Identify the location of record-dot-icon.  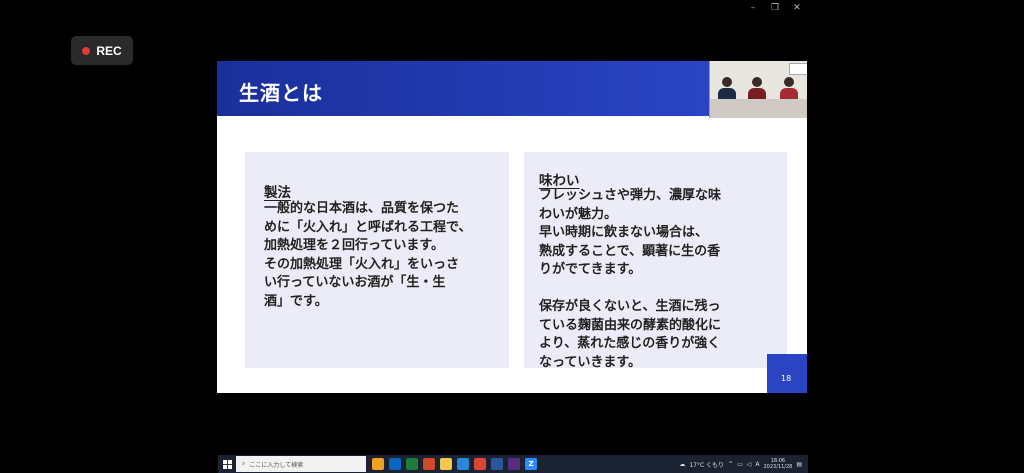
(86, 50).